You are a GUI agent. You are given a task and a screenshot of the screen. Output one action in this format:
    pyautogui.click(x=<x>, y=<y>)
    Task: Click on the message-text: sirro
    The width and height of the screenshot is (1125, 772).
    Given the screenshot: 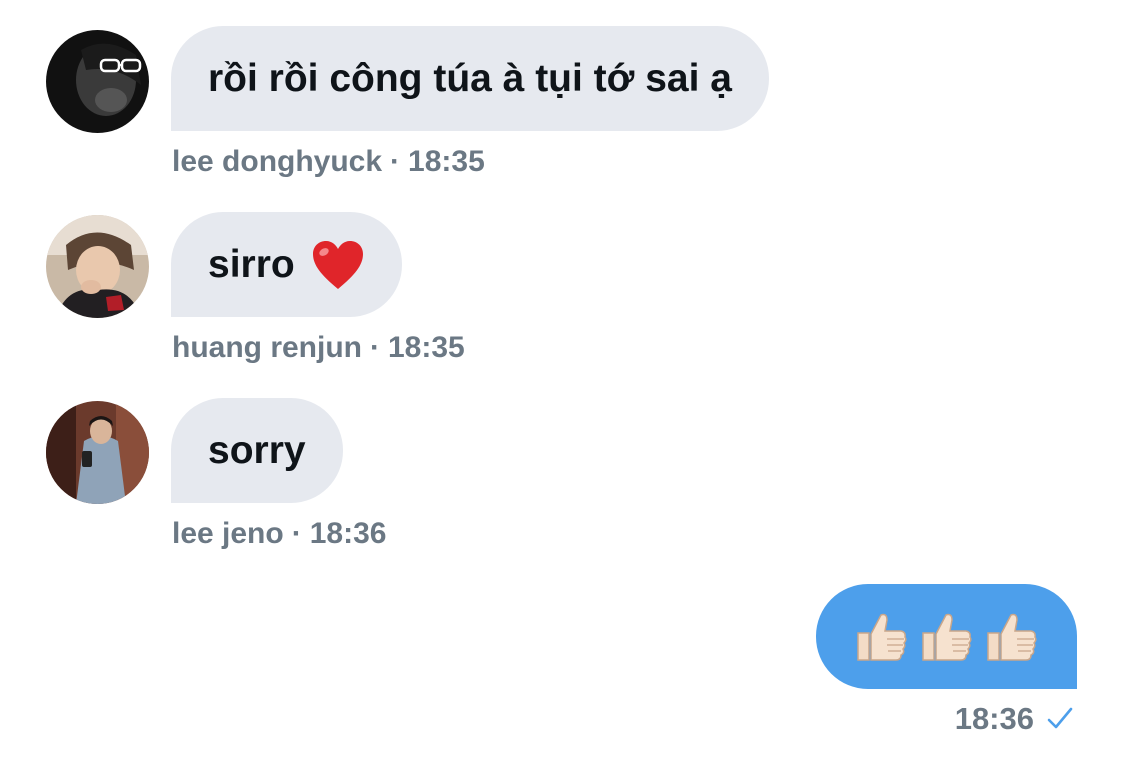 What is the action you would take?
    pyautogui.click(x=251, y=264)
    